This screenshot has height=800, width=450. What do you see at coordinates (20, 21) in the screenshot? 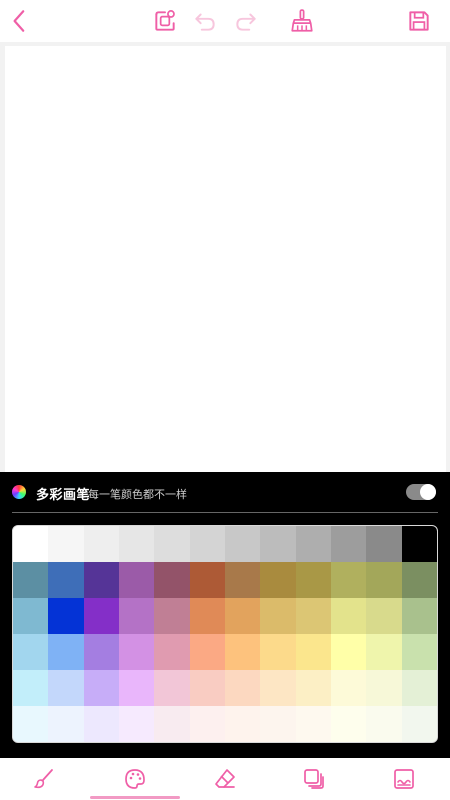
I see `back-icon` at bounding box center [20, 21].